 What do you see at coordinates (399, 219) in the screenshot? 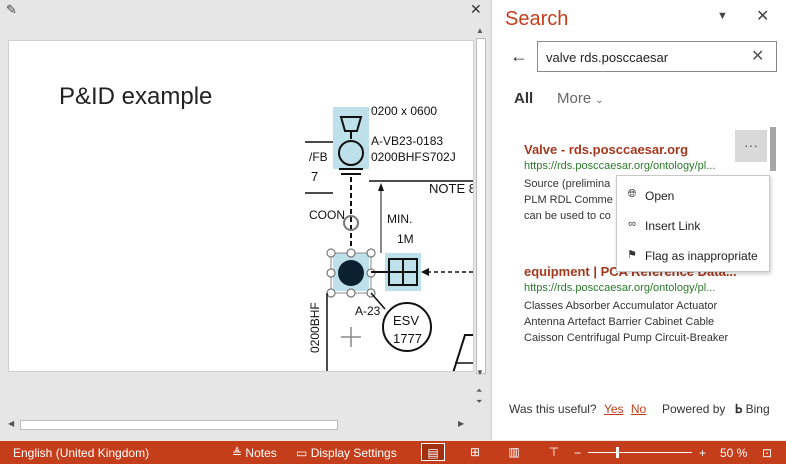
I see `pid-min-label: MIN.` at bounding box center [399, 219].